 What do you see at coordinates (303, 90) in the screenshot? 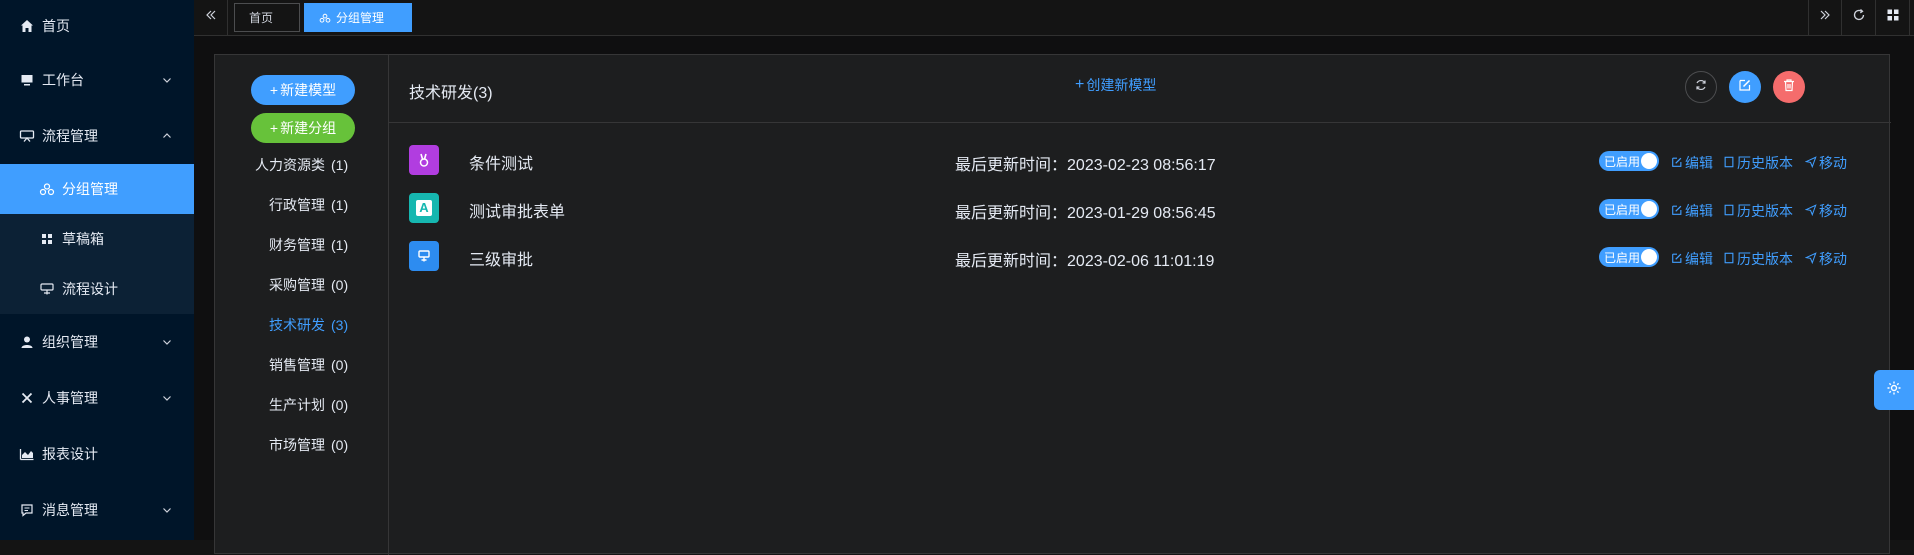
I see `new-model-button: + 新建模型` at bounding box center [303, 90].